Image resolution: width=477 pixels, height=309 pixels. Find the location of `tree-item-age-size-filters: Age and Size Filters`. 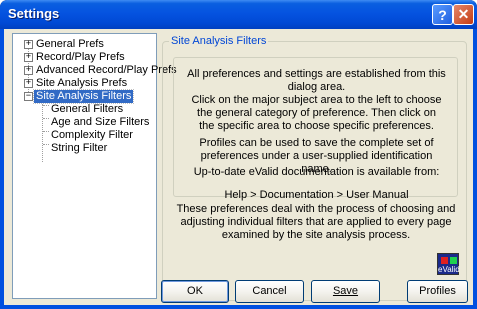

tree-item-age-size-filters: Age and Size Filters is located at coordinates (100, 122).